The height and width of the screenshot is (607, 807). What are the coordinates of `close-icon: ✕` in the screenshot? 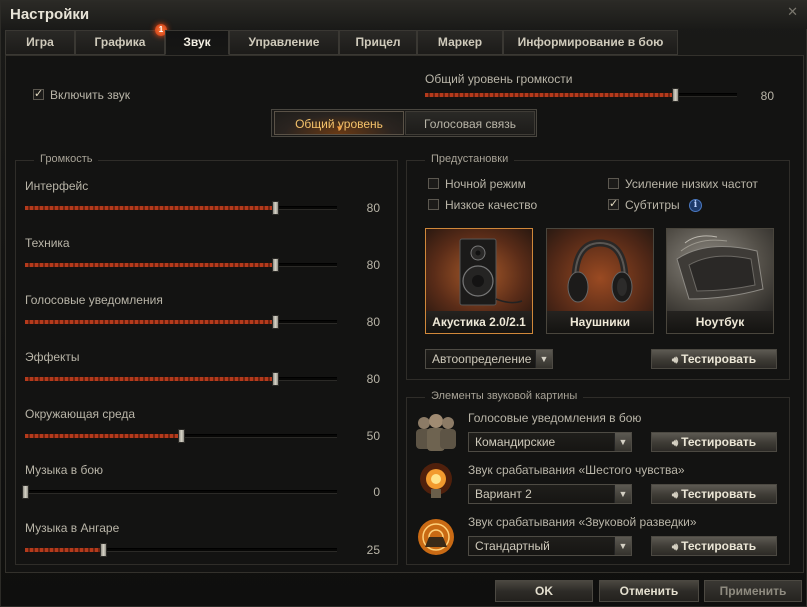 It's located at (792, 12).